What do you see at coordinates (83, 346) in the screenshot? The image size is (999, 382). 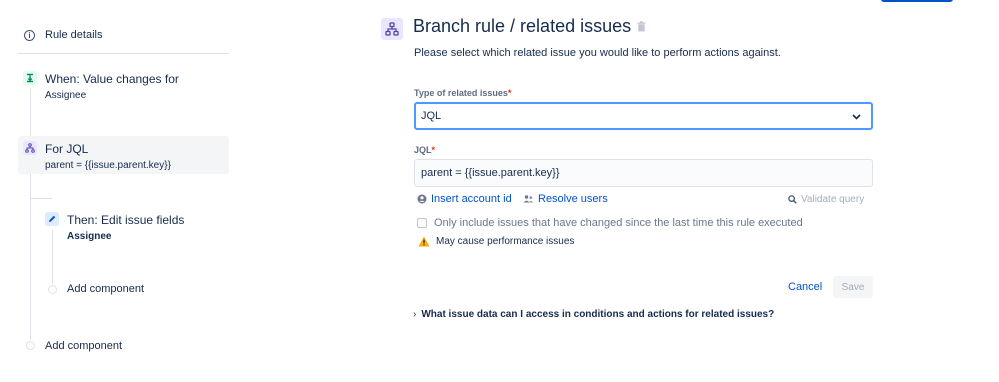 I see `add-component-root-button: Add component` at bounding box center [83, 346].